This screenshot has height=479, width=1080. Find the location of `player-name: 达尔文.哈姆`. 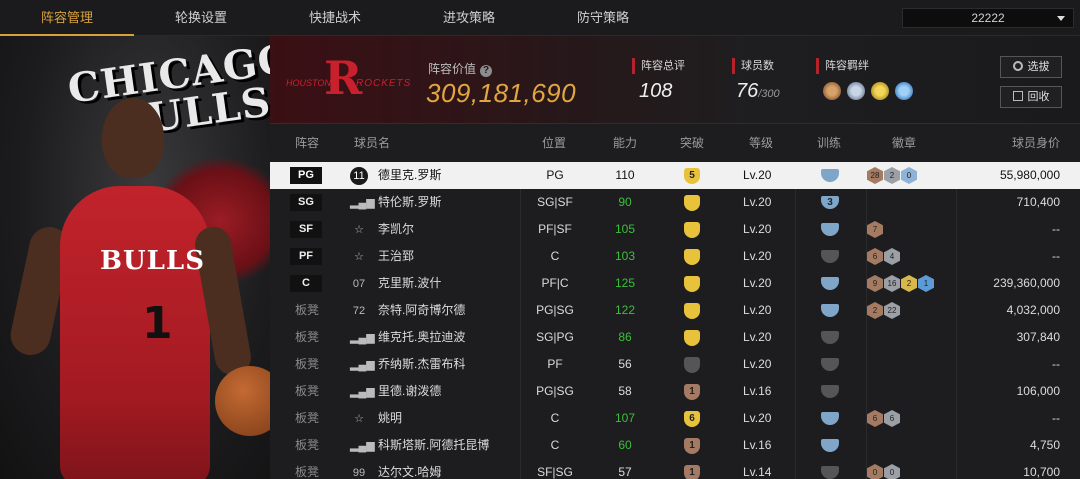

player-name: 达尔文.哈姆 is located at coordinates (409, 469).